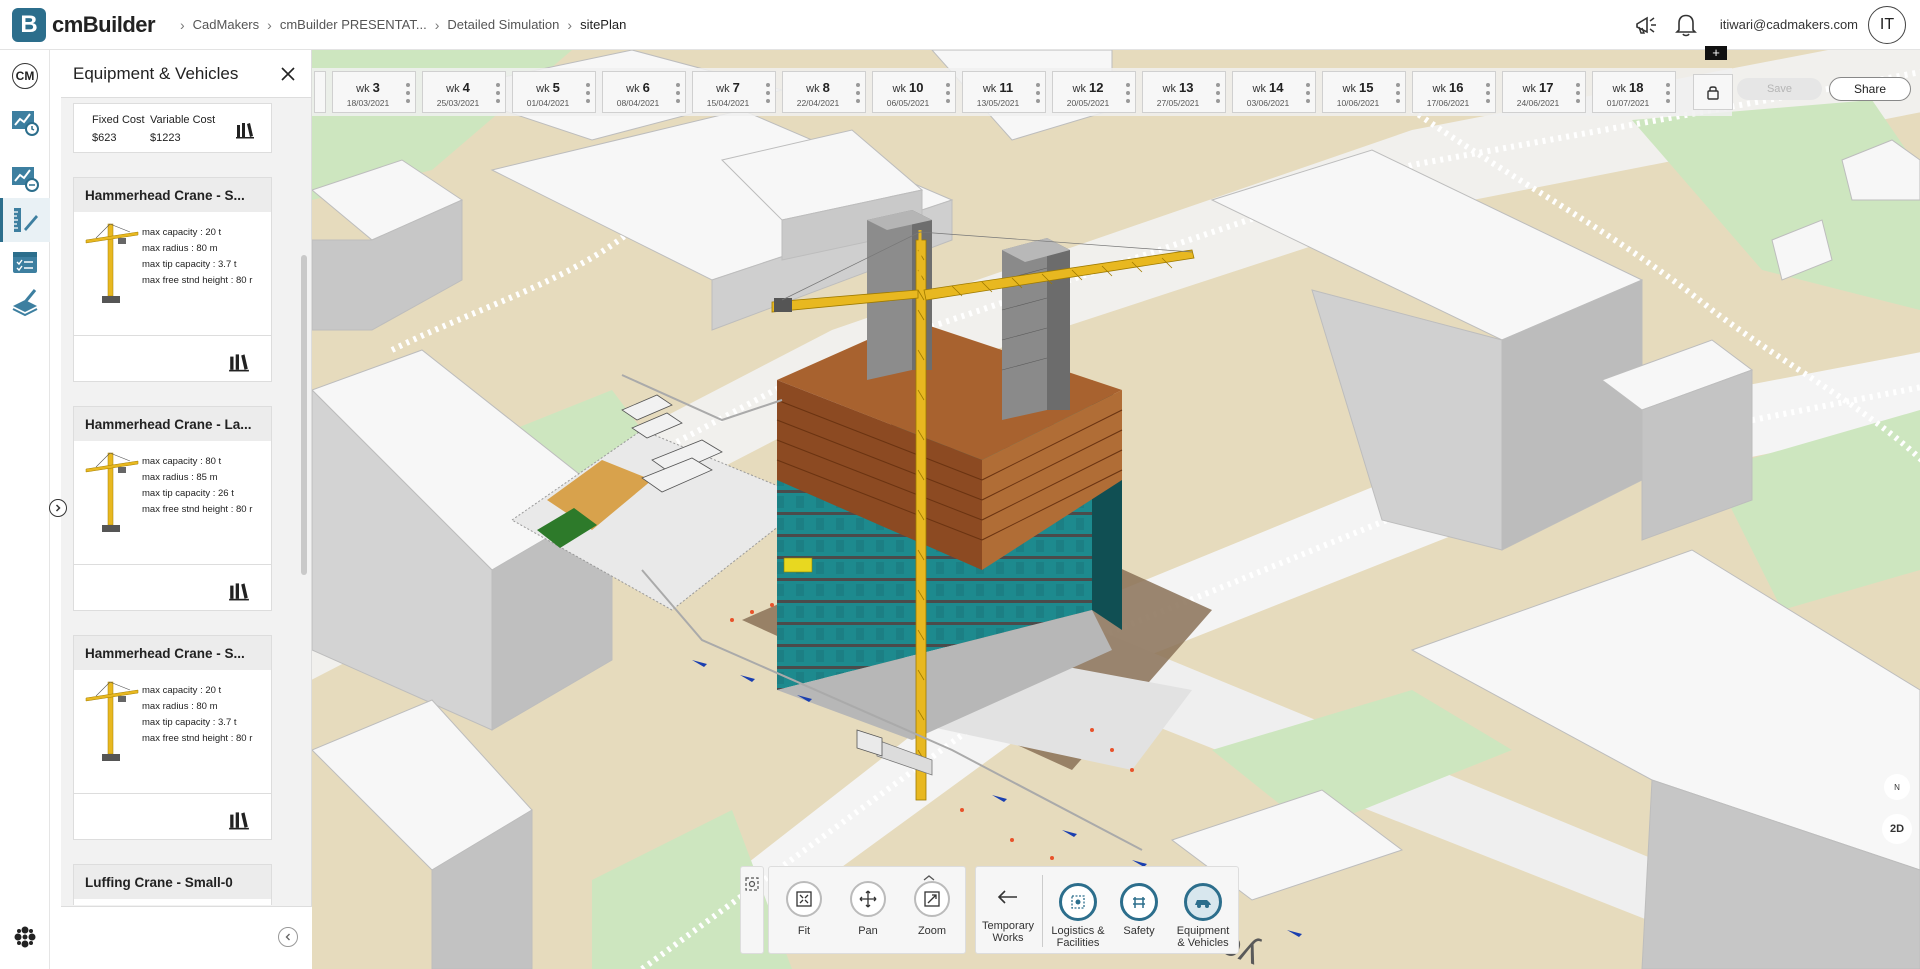 The height and width of the screenshot is (969, 1920). Describe the element at coordinates (25, 220) in the screenshot. I see `site-plan-ruler-icon` at that location.